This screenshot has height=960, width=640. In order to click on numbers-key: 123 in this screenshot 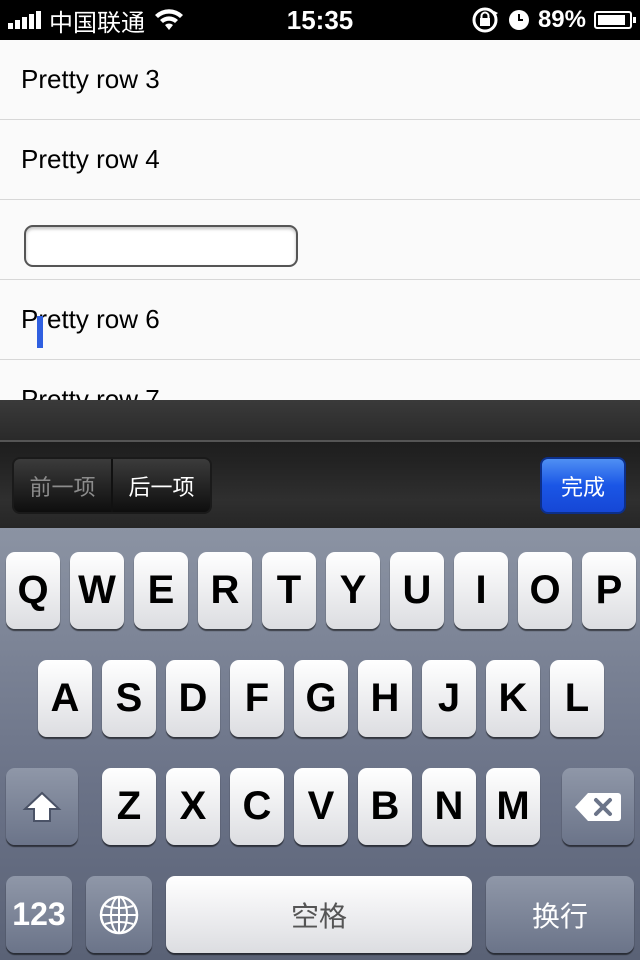, I will do `click(39, 914)`.